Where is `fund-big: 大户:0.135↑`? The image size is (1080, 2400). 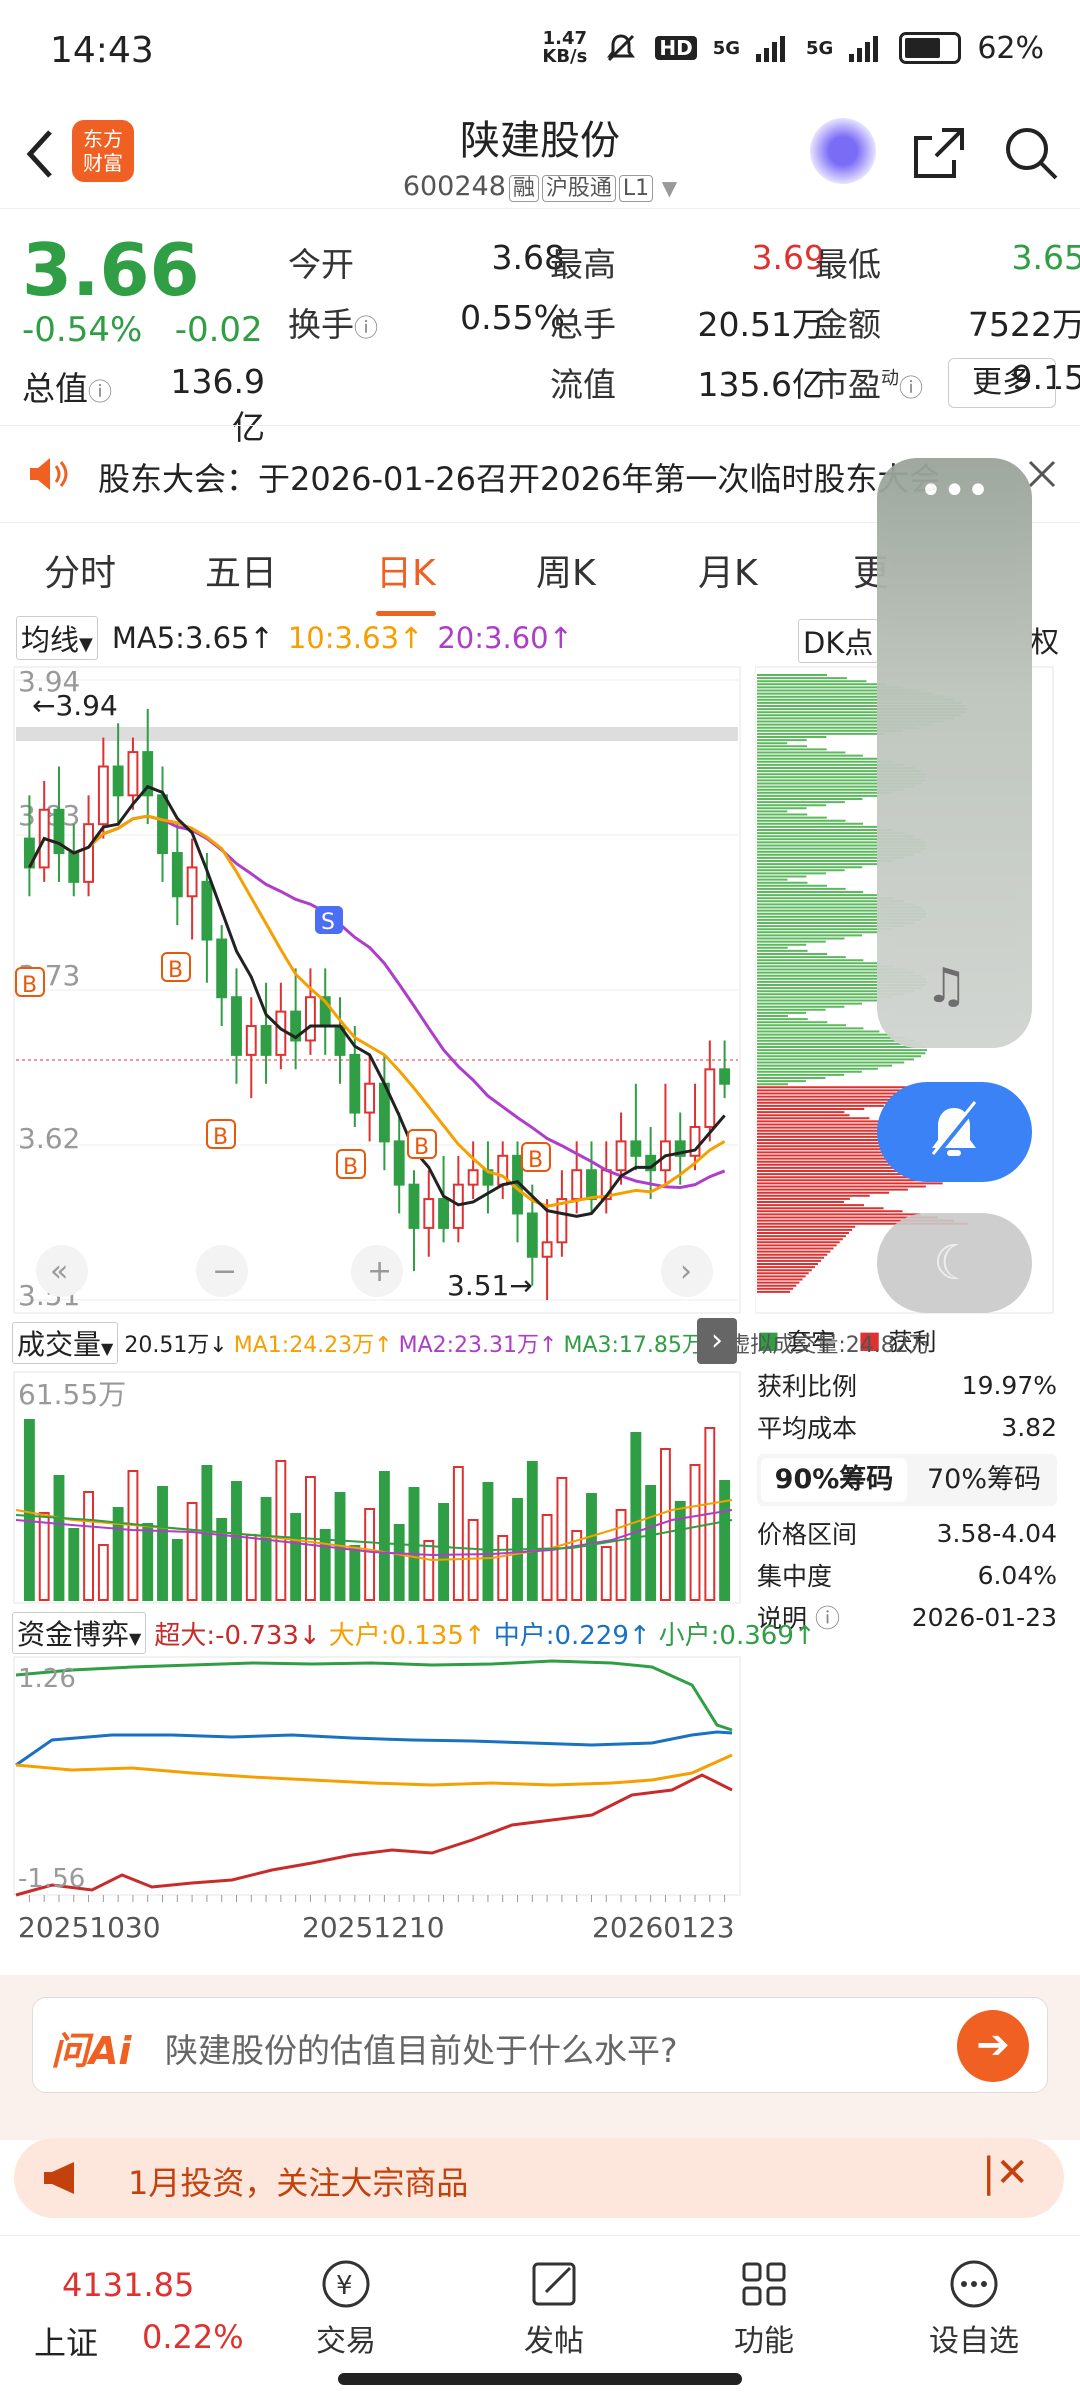 fund-big: 大户:0.135↑ is located at coordinates (407, 1635).